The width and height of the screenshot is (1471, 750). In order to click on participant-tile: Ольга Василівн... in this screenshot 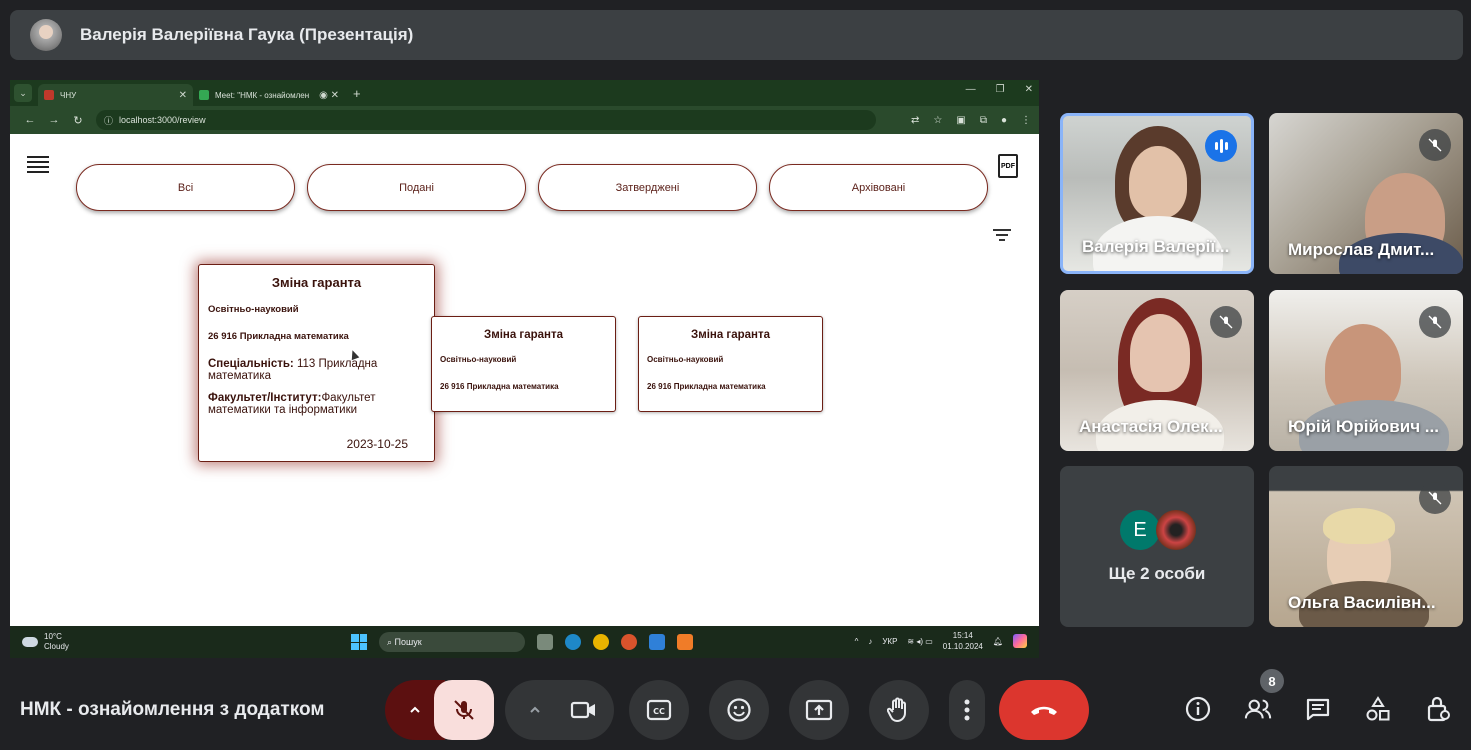, I will do `click(1366, 546)`.